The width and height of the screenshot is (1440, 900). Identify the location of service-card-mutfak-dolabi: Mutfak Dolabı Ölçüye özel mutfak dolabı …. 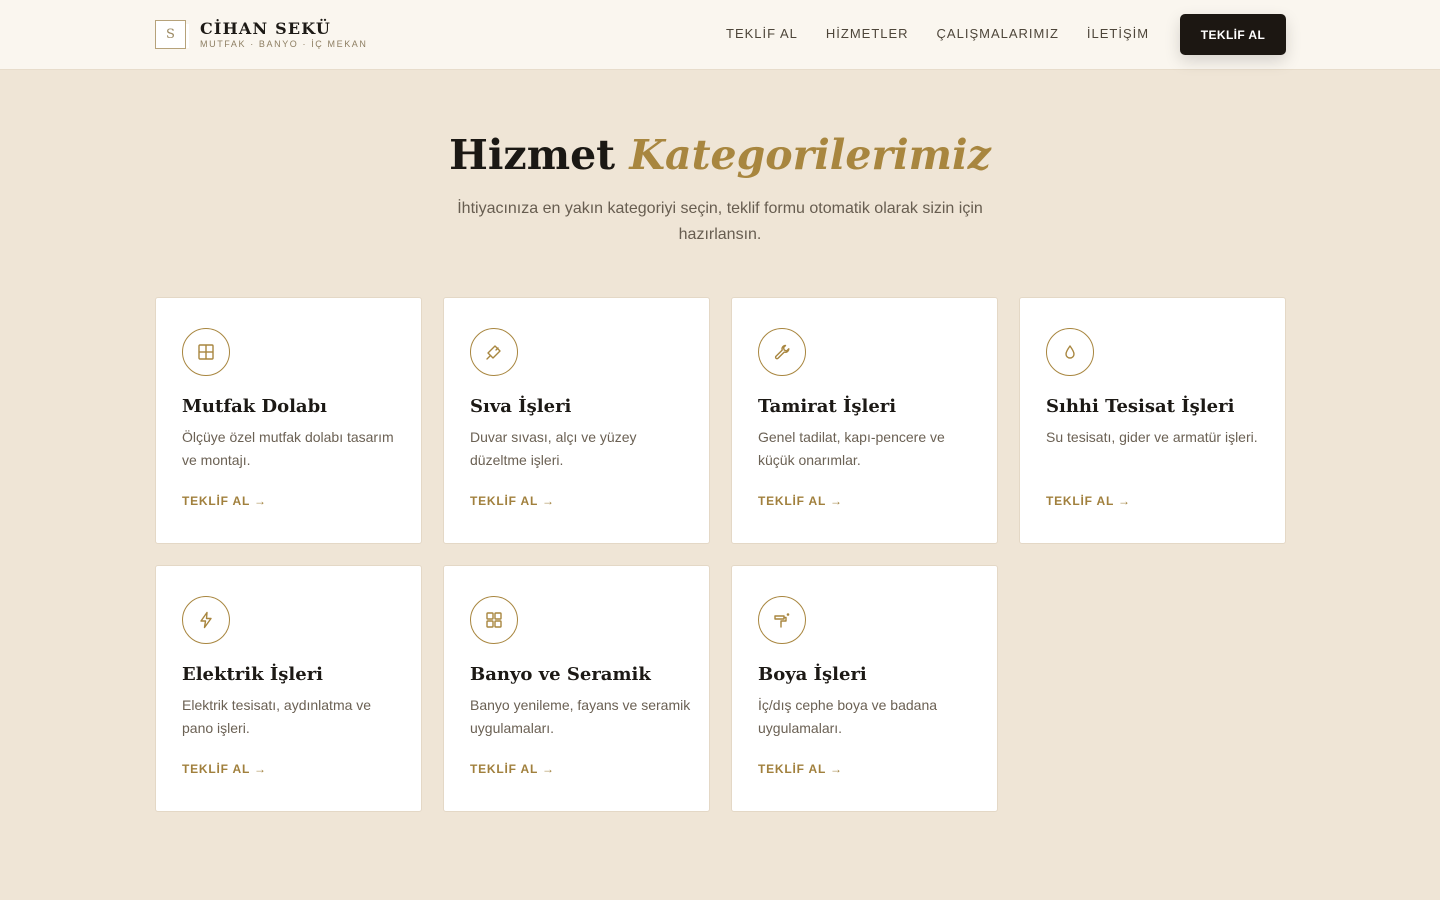
(288, 420).